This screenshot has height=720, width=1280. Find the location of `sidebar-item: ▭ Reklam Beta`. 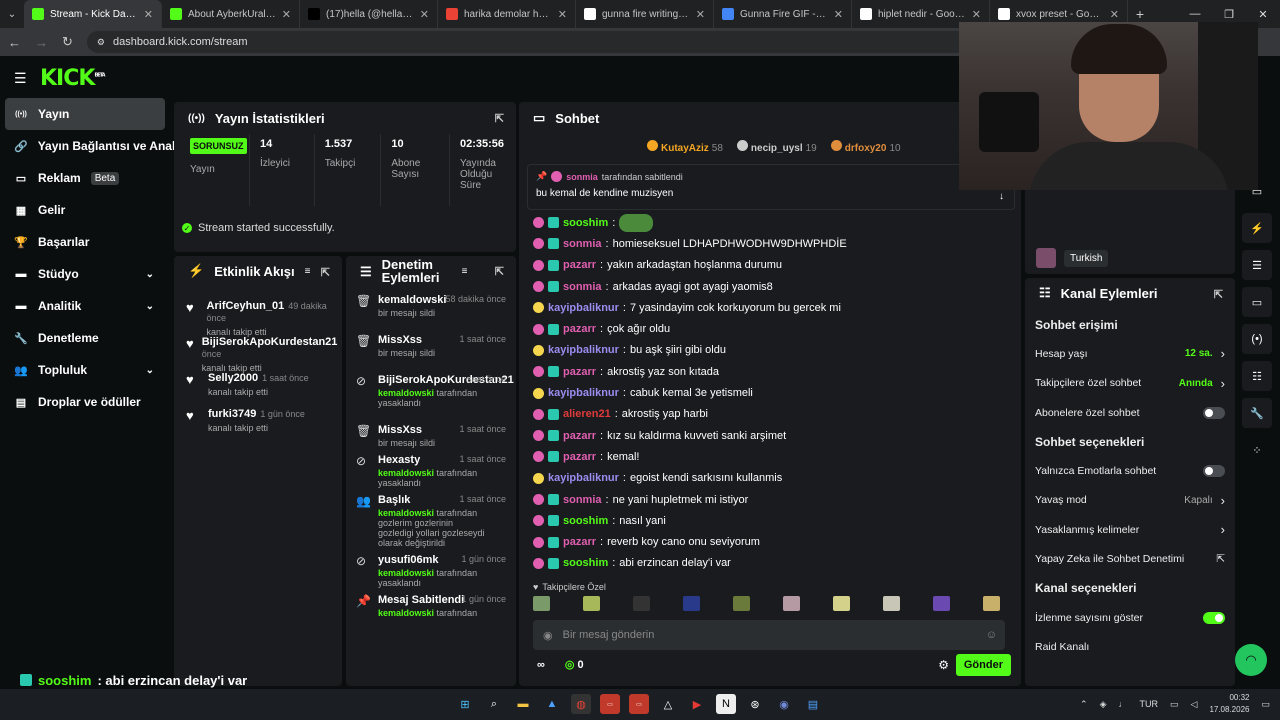

sidebar-item: ▭ Reklam Beta is located at coordinates (85, 178).